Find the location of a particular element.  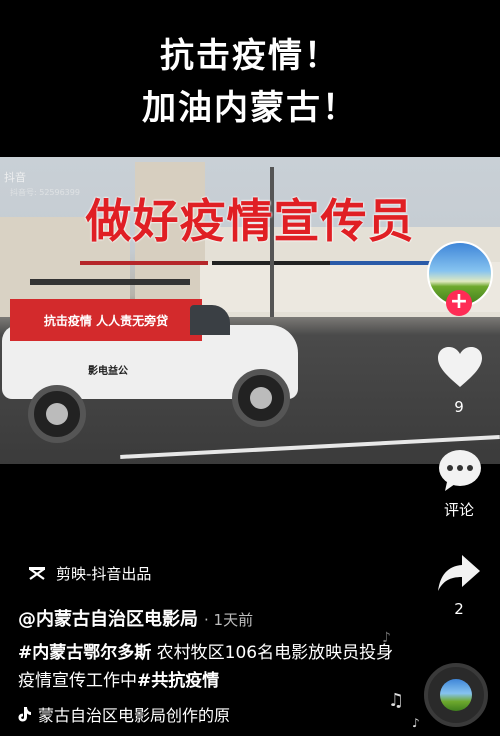

douyin-watermark: 抖音 is located at coordinates (15, 177).